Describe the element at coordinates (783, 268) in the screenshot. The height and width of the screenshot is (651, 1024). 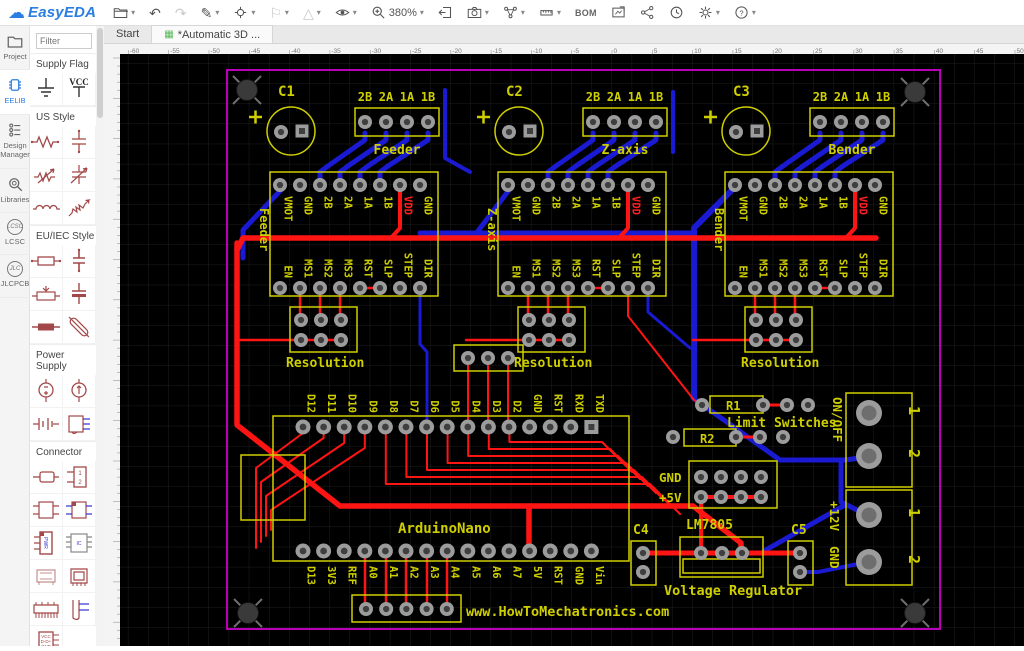
I see `vertical-silk-label: MS2` at that location.